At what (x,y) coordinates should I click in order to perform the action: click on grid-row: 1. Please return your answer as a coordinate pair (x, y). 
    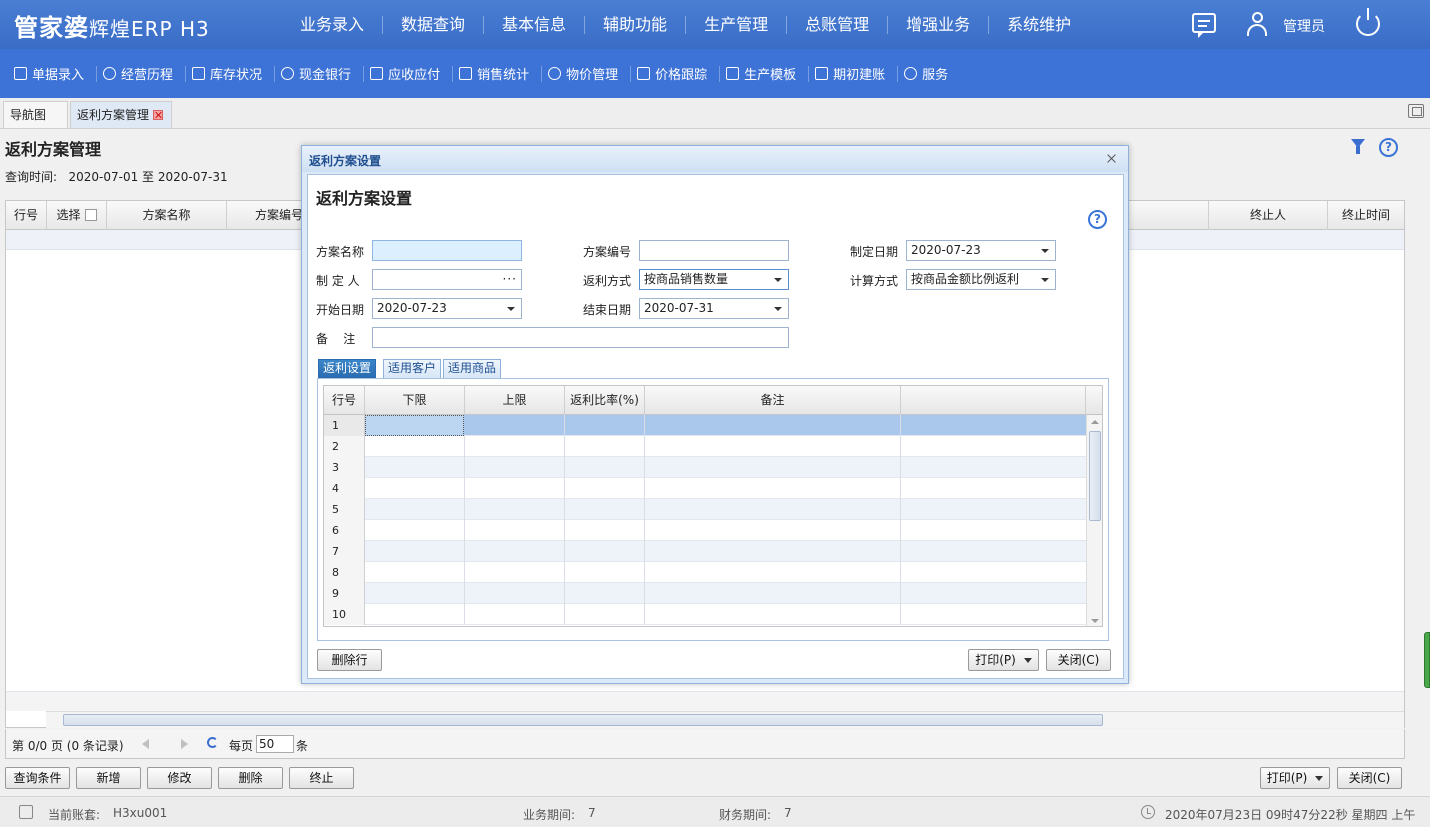
    Looking at the image, I should click on (705, 425).